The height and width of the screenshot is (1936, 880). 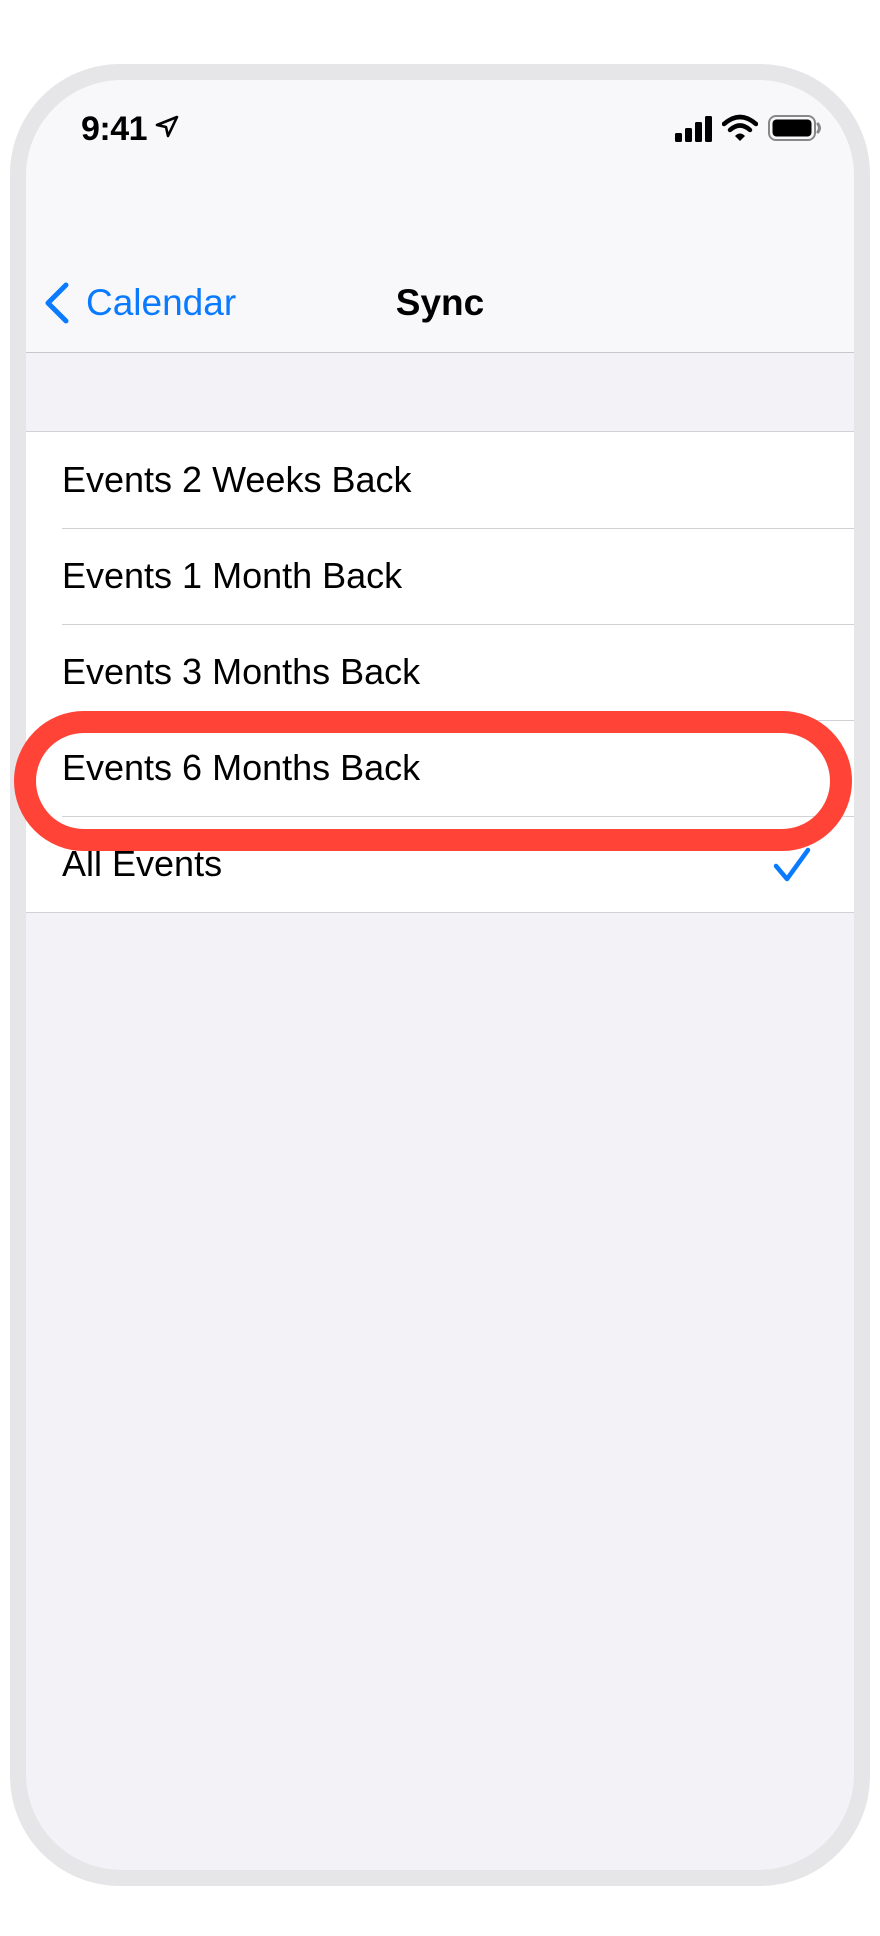 What do you see at coordinates (167, 126) in the screenshot?
I see `location-arrow-icon` at bounding box center [167, 126].